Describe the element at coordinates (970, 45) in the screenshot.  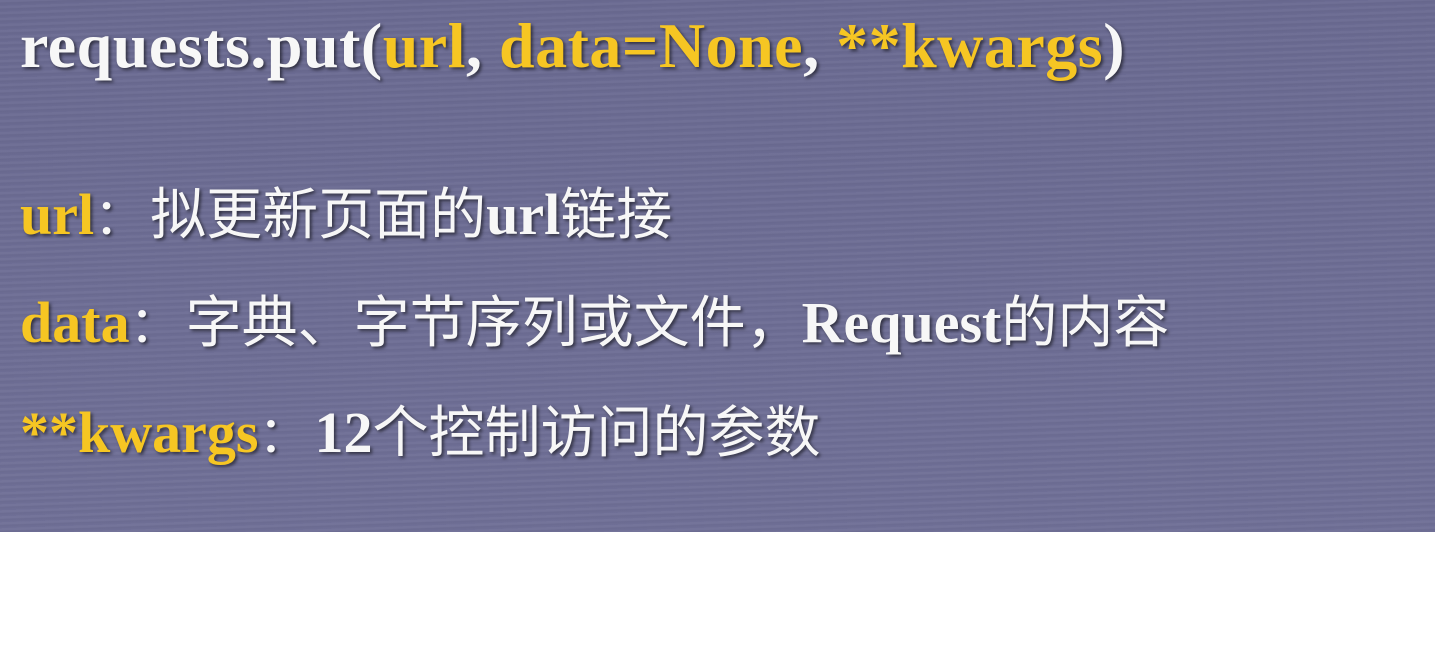
I see `signature-arg-kwargs: **kwargs` at that location.